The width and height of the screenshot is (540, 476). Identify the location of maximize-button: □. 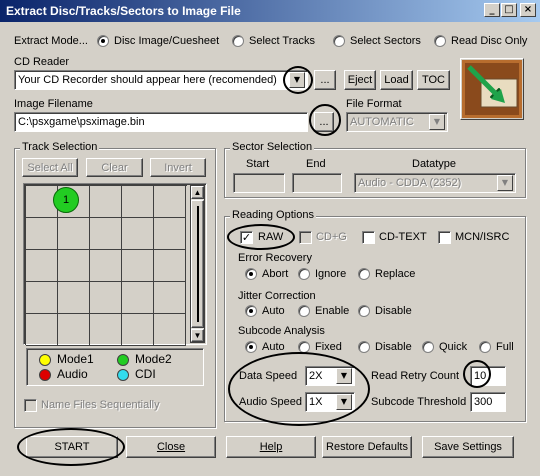
(509, 10).